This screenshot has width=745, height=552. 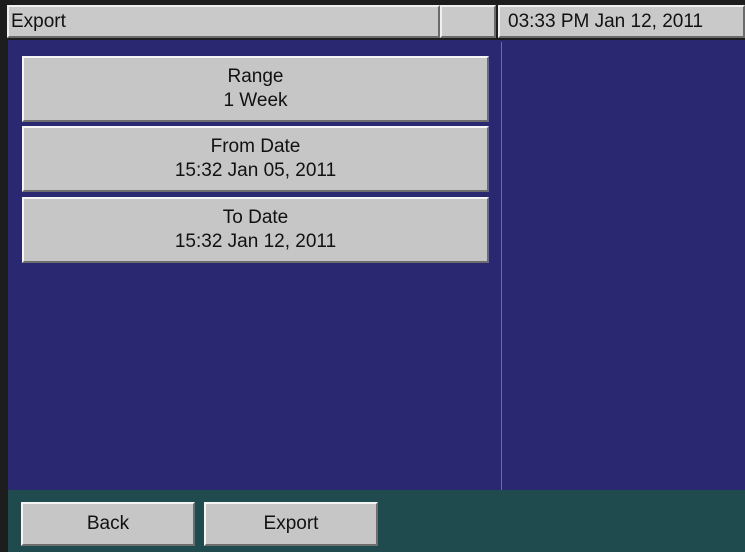 I want to click on title-bar: Export 03:33 PM Jan 12, 2011, so click(x=372, y=20).